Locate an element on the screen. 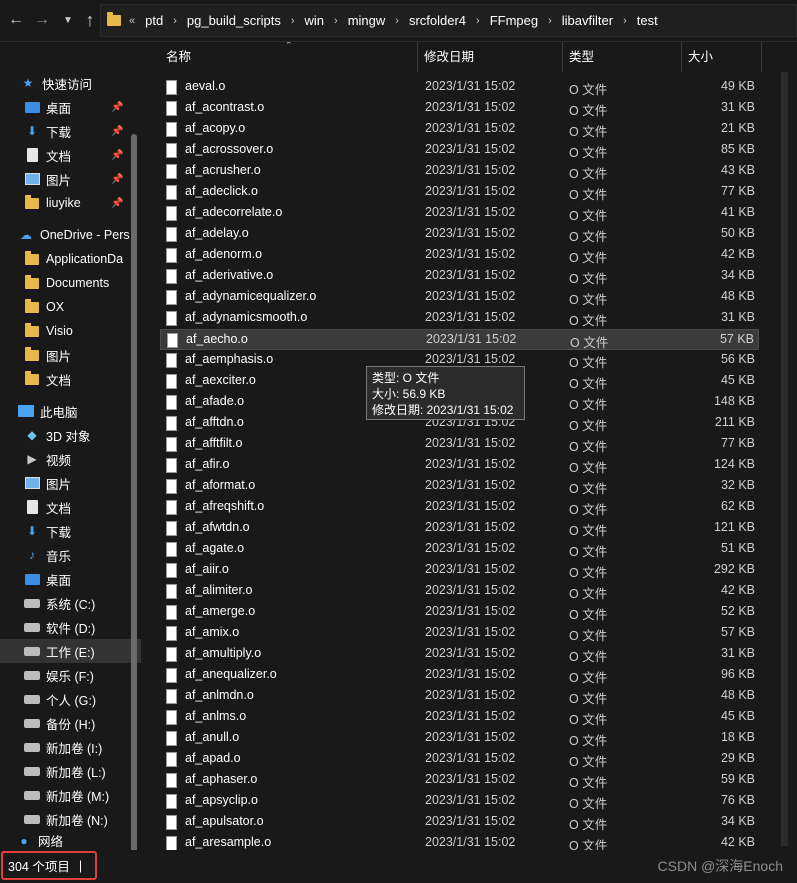 This screenshot has height=883, width=797. breadcrumb-item: libavfilter is located at coordinates (587, 20).